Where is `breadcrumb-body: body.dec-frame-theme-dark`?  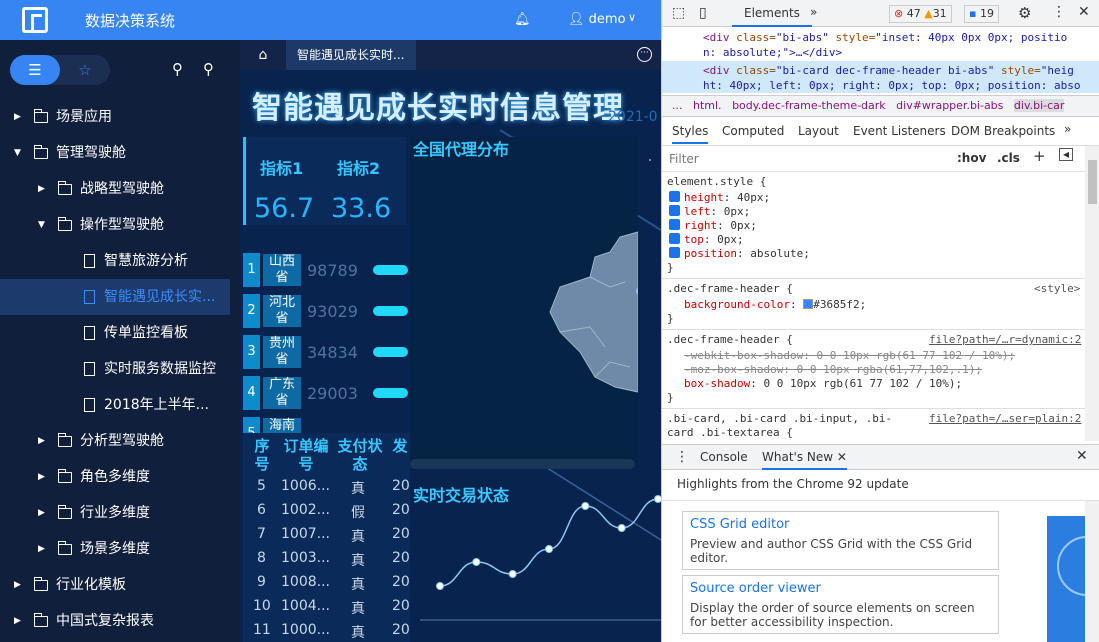
breadcrumb-body: body.dec-frame-theme-dark is located at coordinates (809, 105).